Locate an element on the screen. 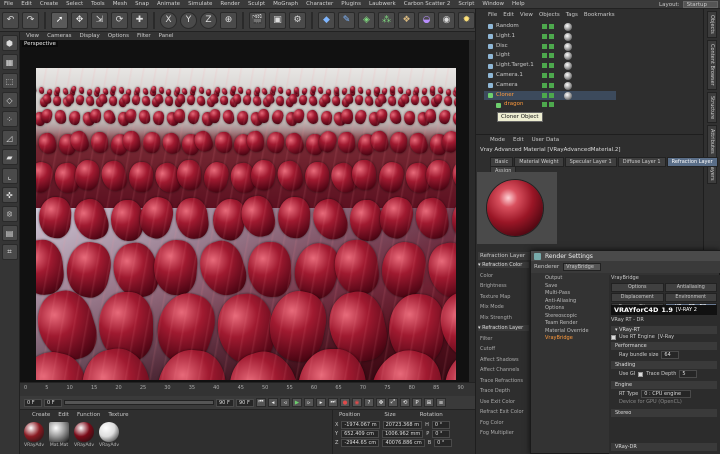  shading-section: Shading is located at coordinates (664, 365).